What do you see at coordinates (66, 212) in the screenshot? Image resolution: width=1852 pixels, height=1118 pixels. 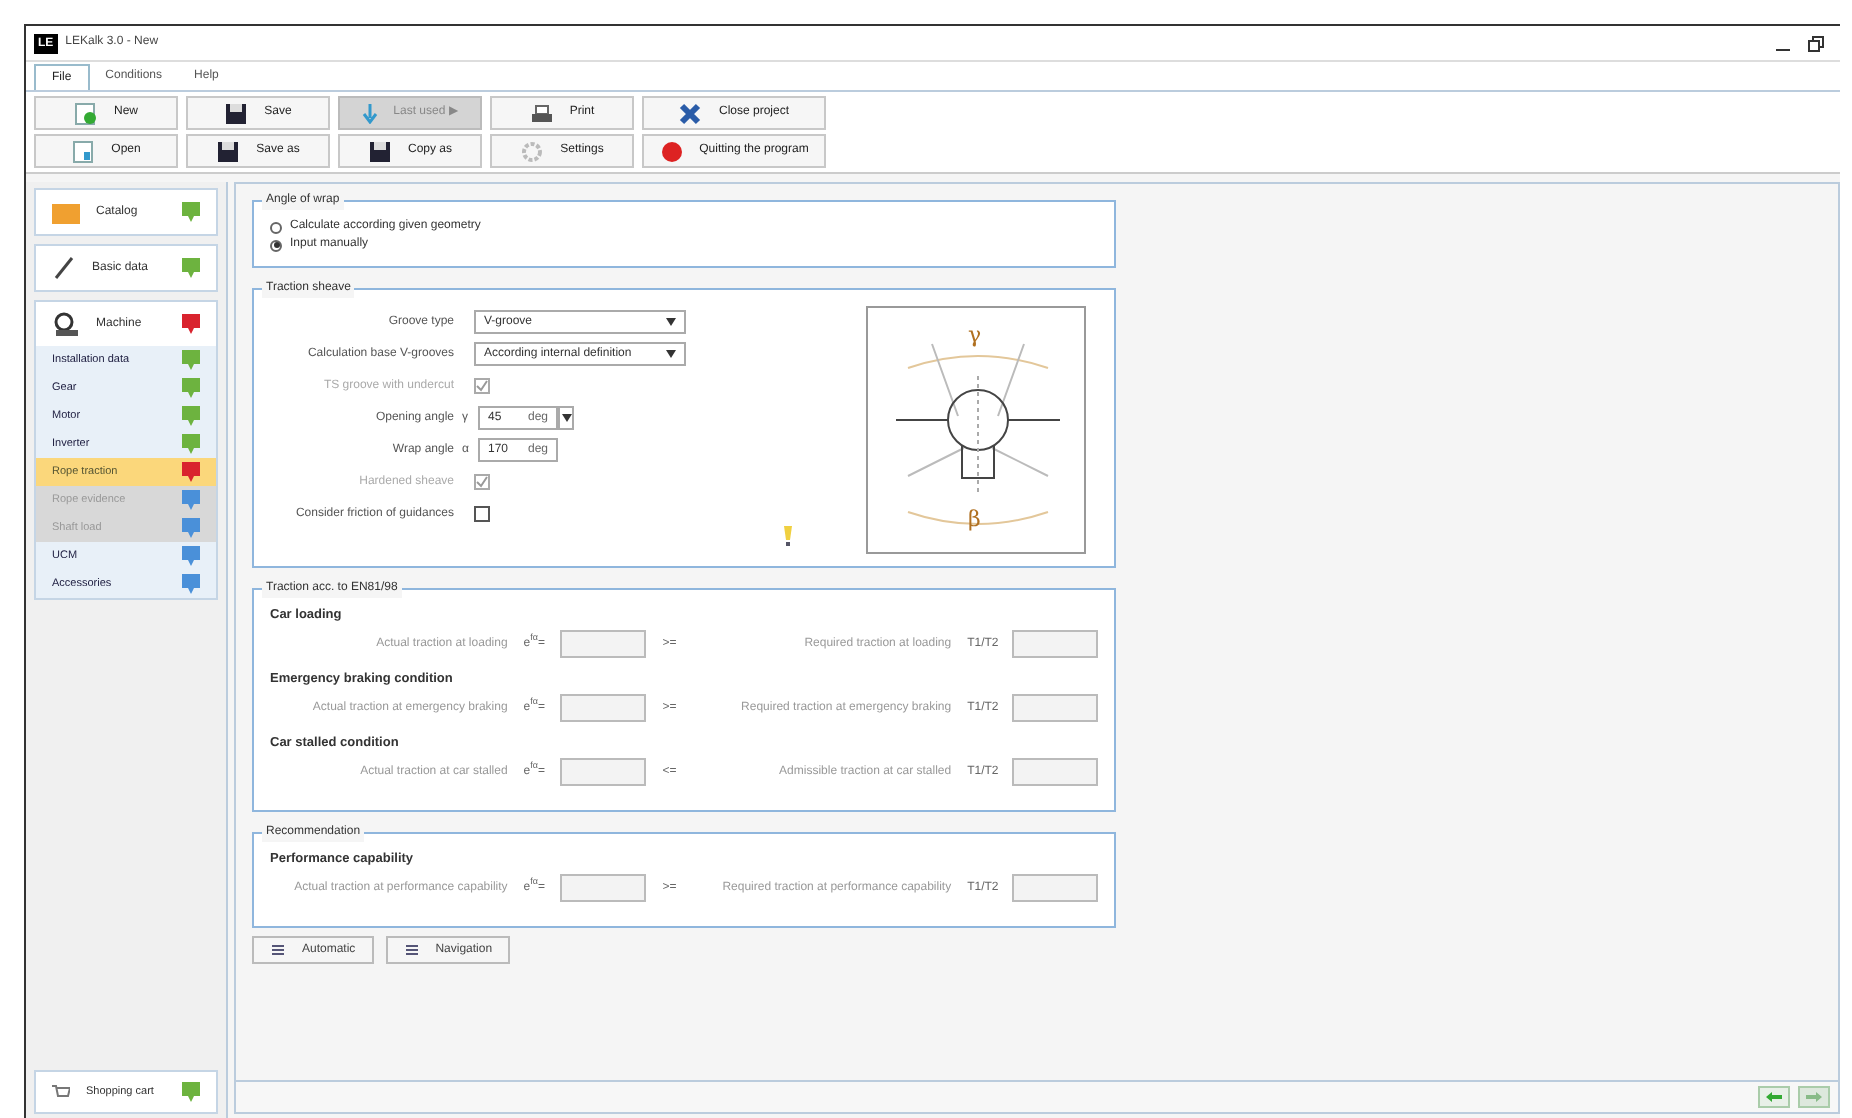 I see `folder-icon` at bounding box center [66, 212].